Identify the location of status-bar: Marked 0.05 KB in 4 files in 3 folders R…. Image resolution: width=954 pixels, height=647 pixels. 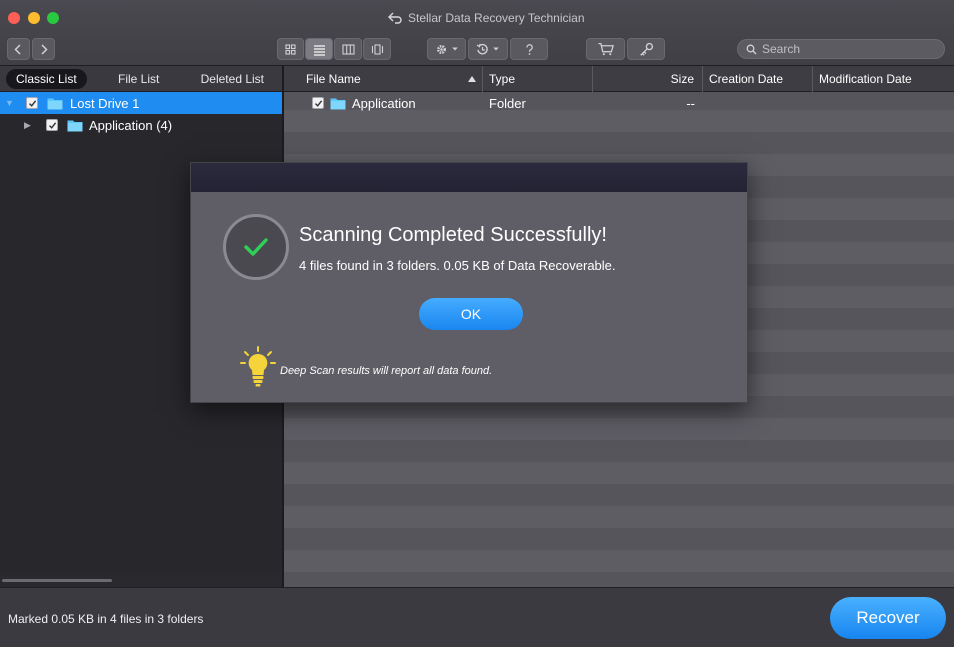
(477, 617).